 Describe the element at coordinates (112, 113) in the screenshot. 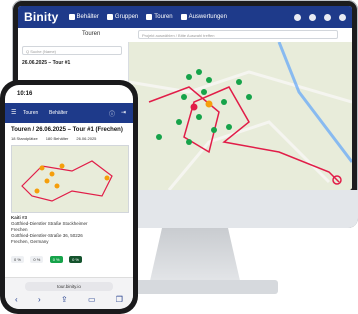

I see `info-icon: ⓘ` at that location.